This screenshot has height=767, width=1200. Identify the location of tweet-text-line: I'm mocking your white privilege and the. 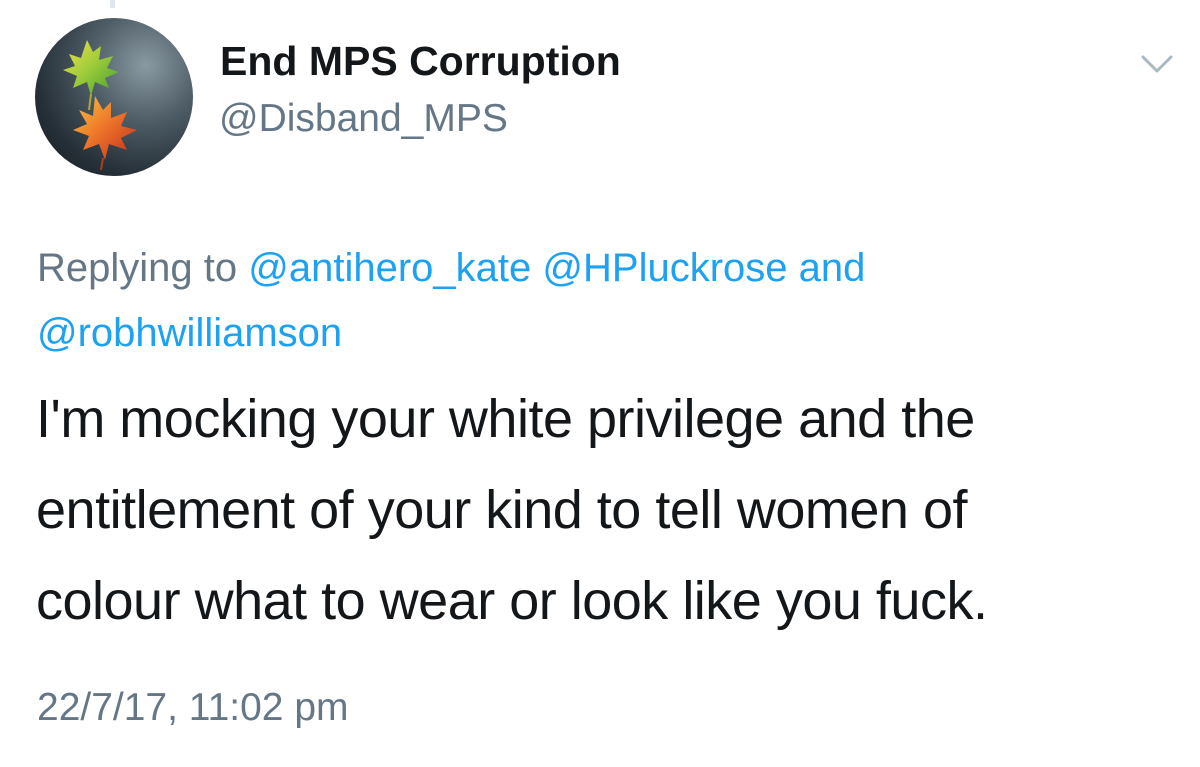
(505, 419).